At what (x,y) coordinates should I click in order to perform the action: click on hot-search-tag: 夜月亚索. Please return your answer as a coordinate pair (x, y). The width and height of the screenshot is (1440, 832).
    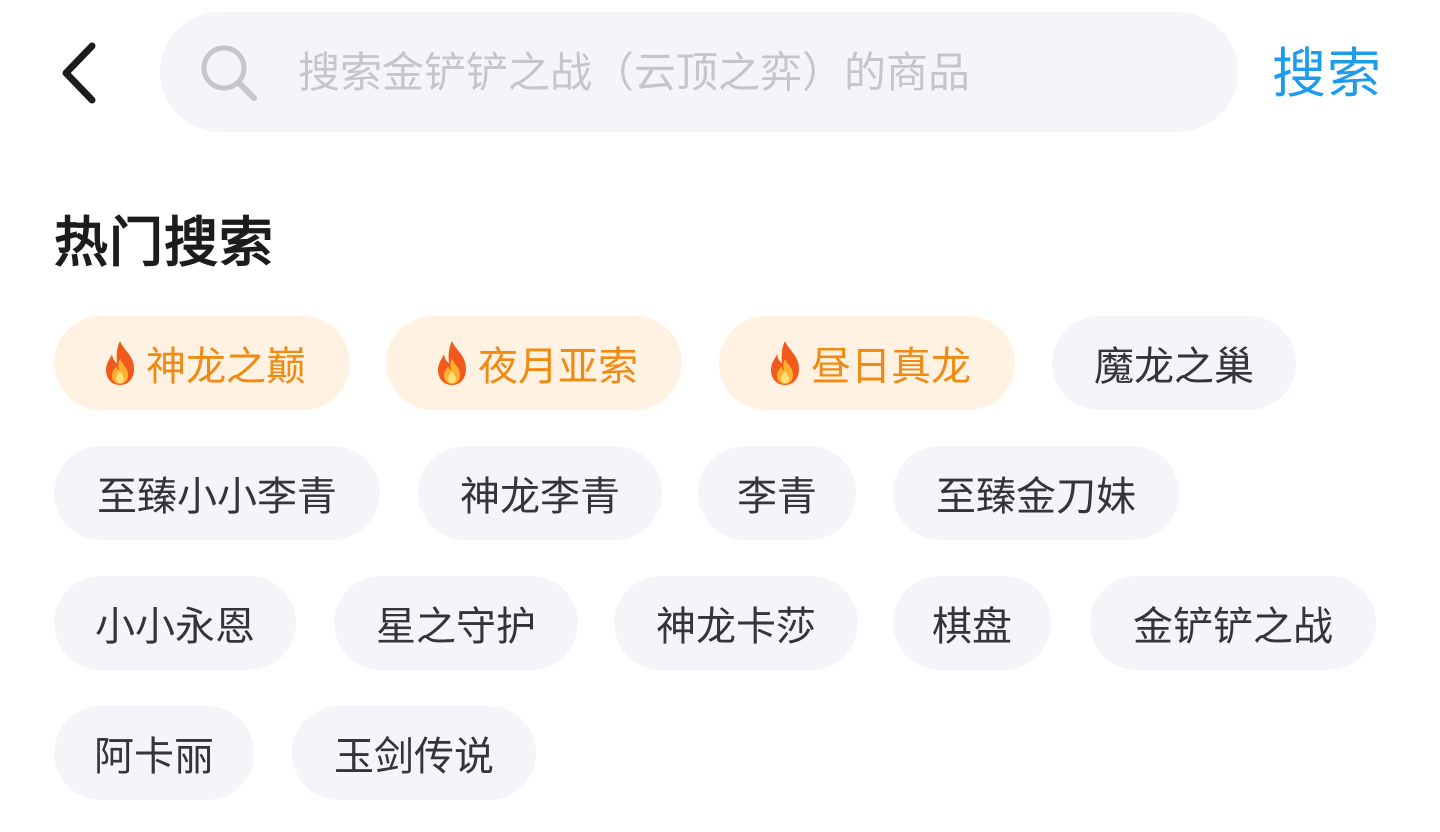
    Looking at the image, I should click on (534, 363).